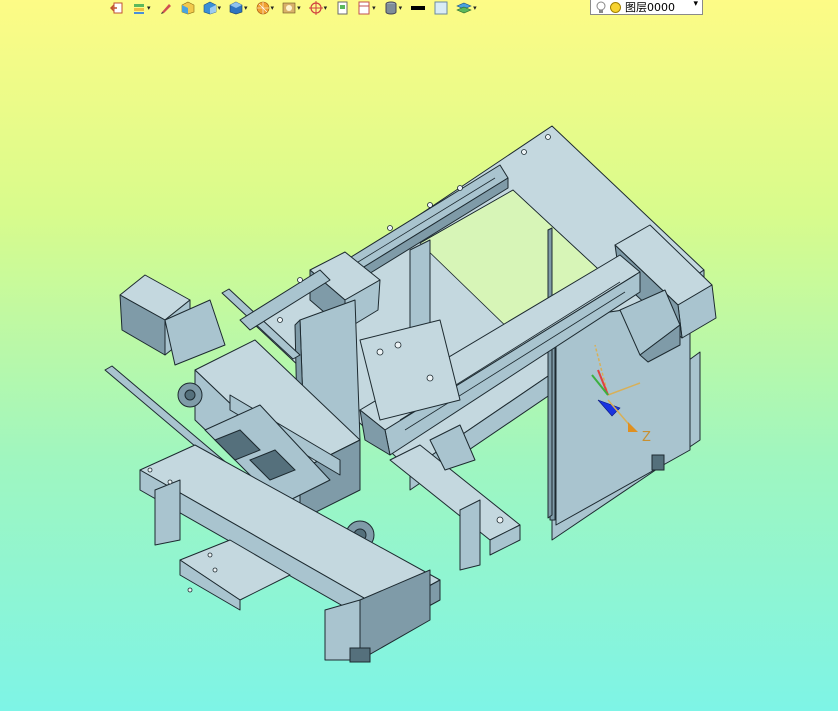 This screenshot has width=838, height=711. I want to click on exit-button, so click(117, 8).